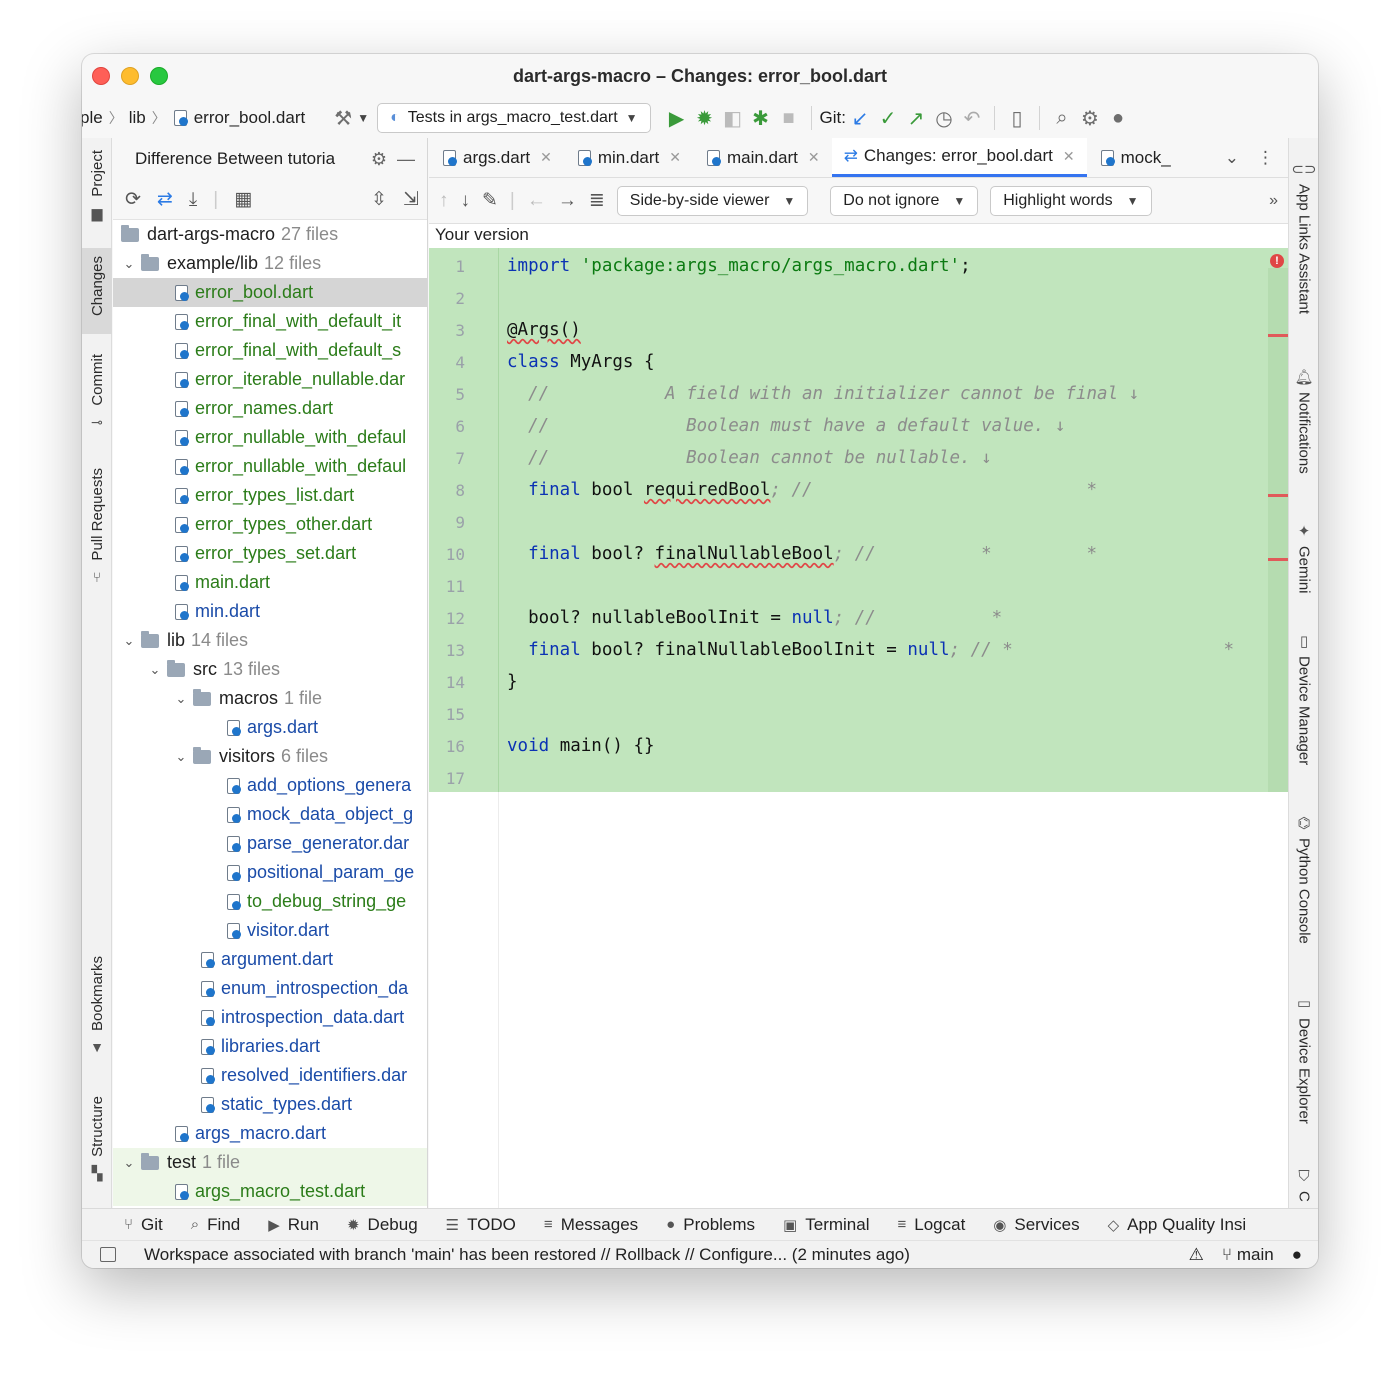 The image size is (1400, 1377). What do you see at coordinates (931, 1225) in the screenshot?
I see `tool-logcat: ≡ Logcat` at bounding box center [931, 1225].